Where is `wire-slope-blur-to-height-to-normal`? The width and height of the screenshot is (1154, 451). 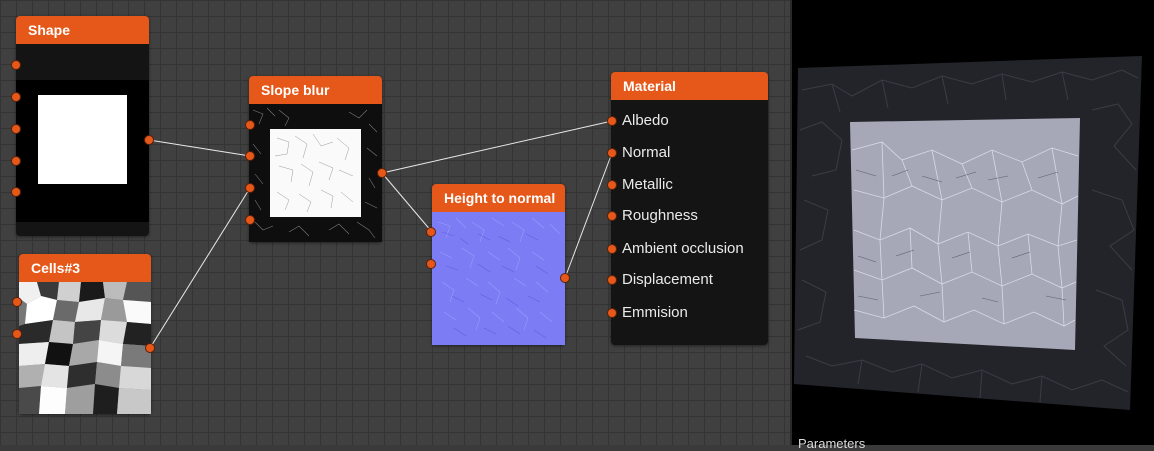 wire-slope-blur-to-height-to-normal is located at coordinates (407, 202).